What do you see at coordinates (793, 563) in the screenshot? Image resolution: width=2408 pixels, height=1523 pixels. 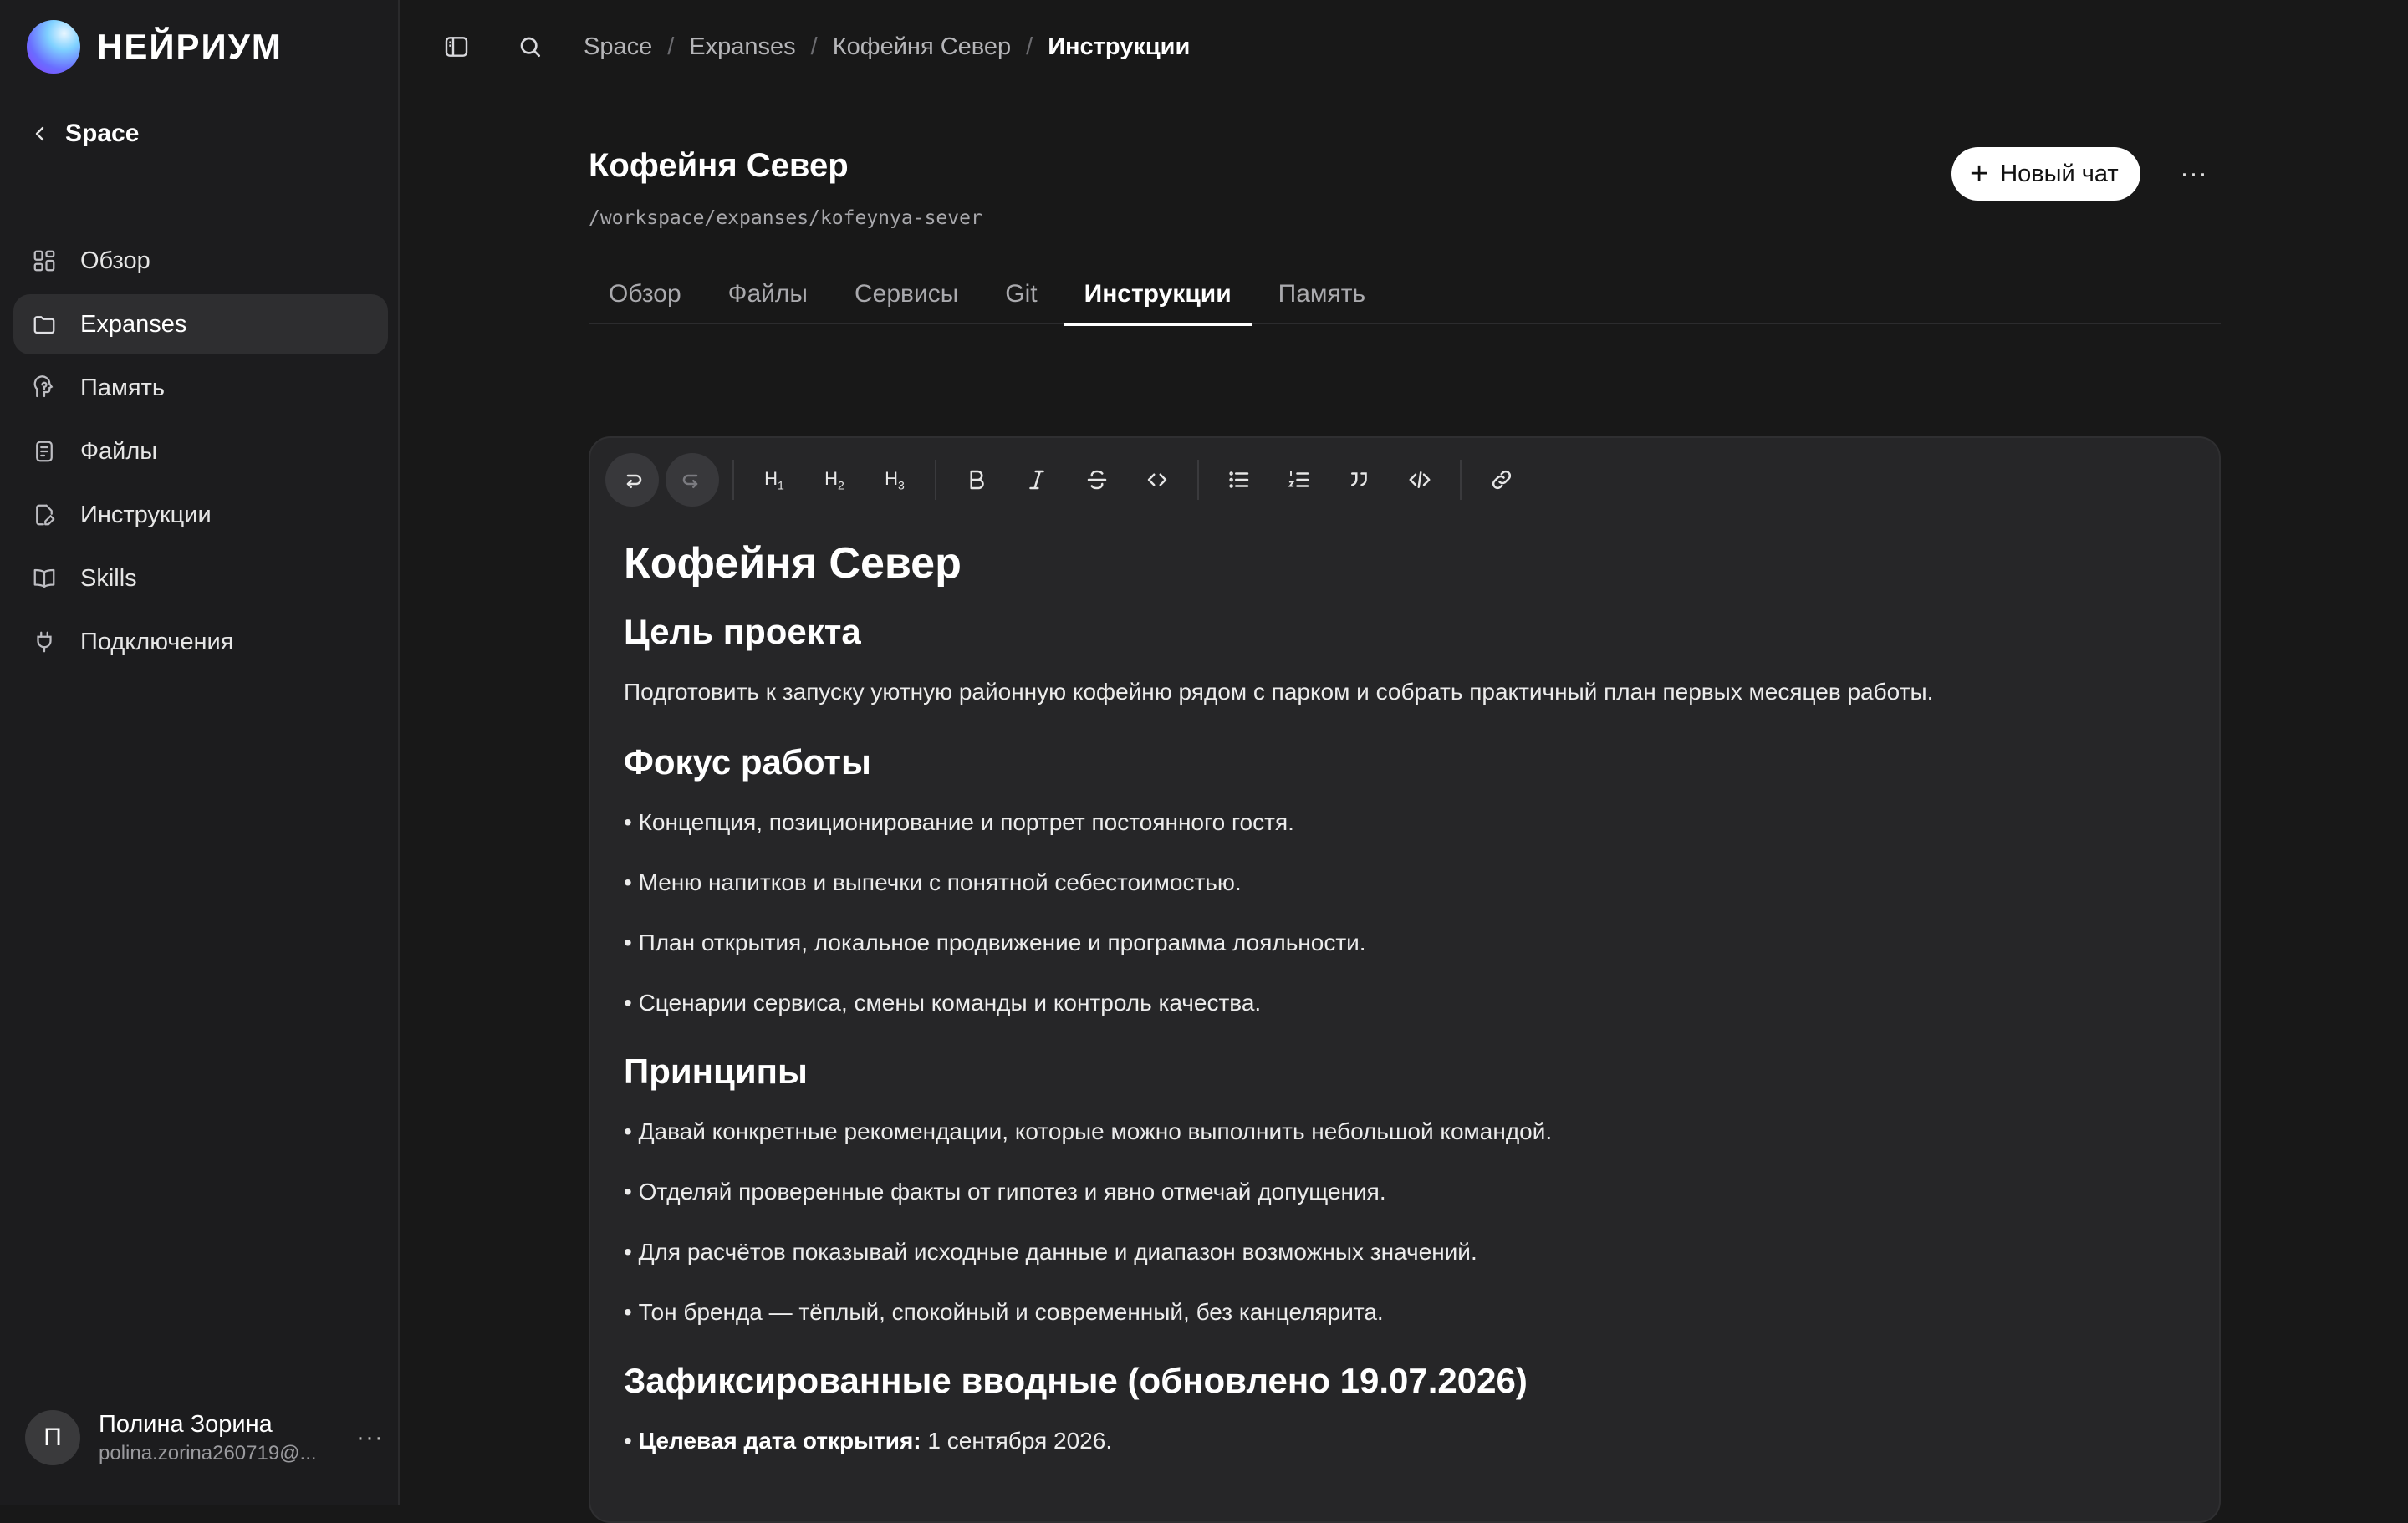 I see `doc-title: Кофейня Север` at bounding box center [793, 563].